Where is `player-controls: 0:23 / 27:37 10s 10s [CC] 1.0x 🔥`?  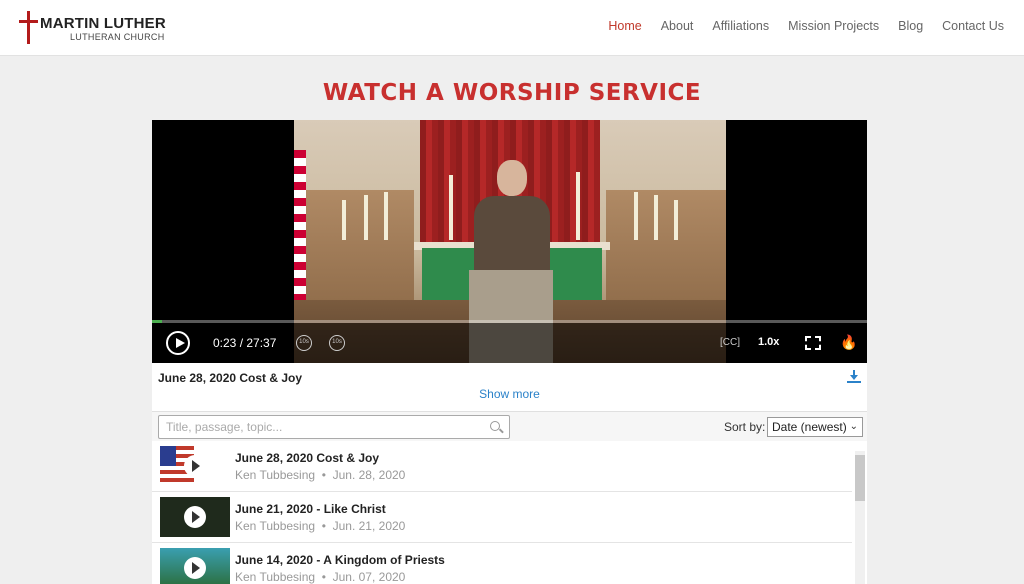
player-controls: 0:23 / 27:37 10s 10s [CC] 1.0x 🔥 is located at coordinates (509, 343).